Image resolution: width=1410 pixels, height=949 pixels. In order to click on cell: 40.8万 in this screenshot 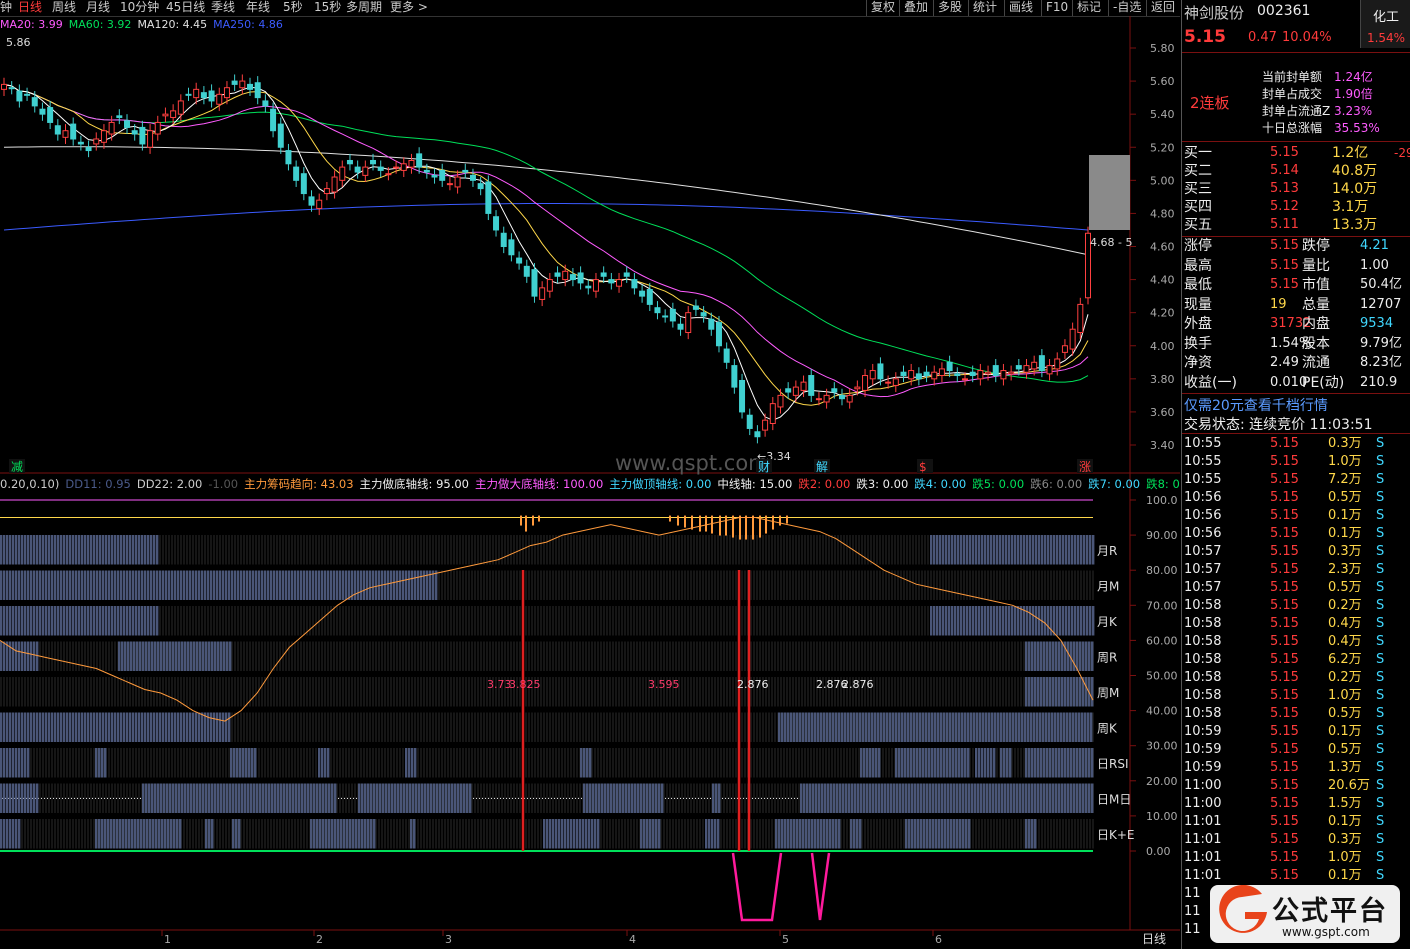, I will do `click(1355, 171)`.